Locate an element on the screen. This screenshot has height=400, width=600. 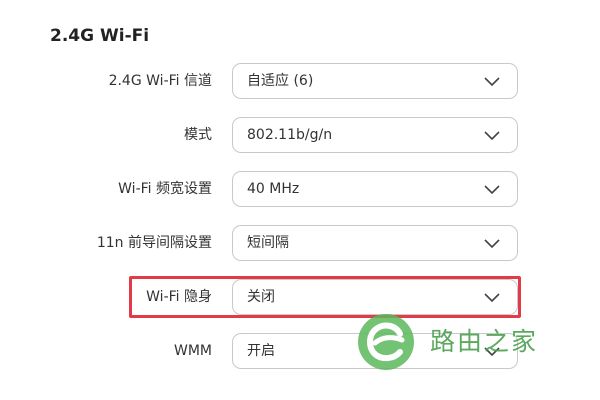
bandwidth-select: 40 MHz is located at coordinates (375, 189).